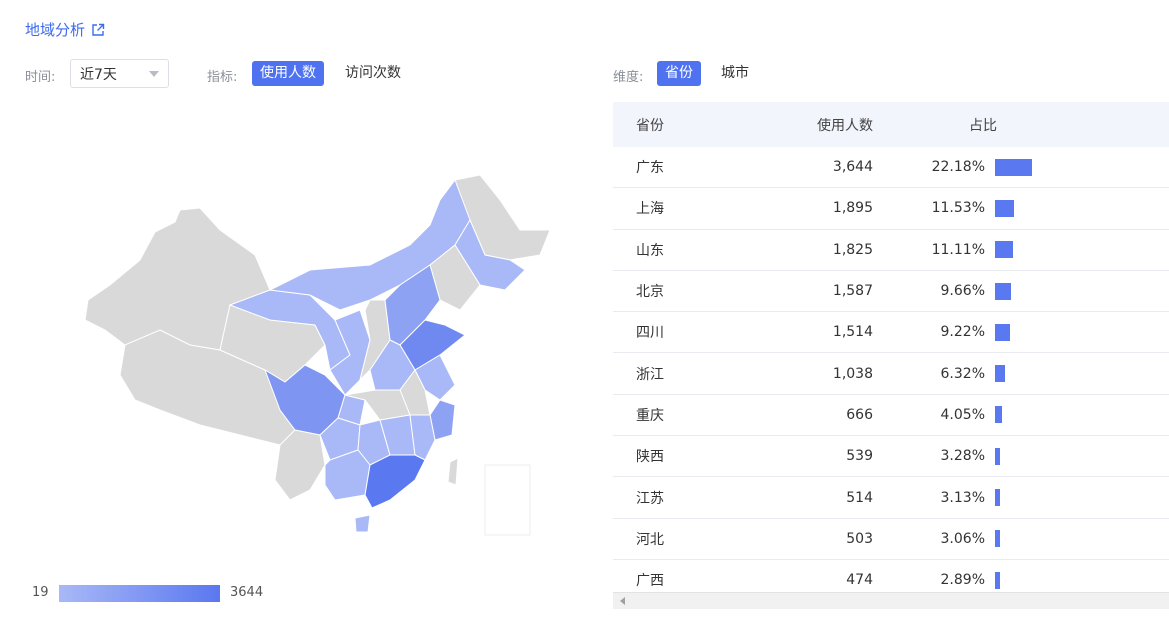 This screenshot has height=631, width=1169. What do you see at coordinates (891, 600) in the screenshot?
I see `horizontal-scrollbar` at bounding box center [891, 600].